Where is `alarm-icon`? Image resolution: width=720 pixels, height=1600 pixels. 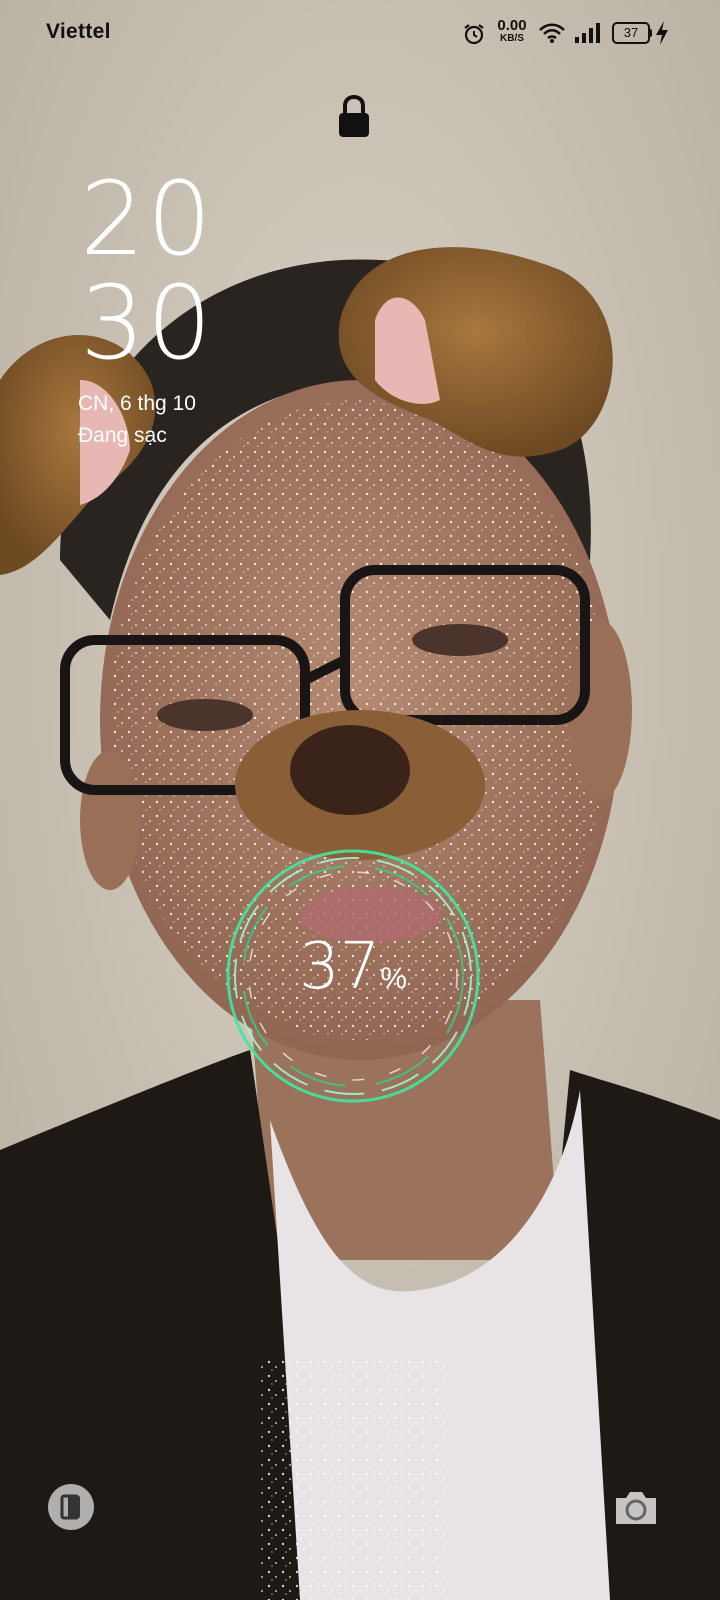 alarm-icon is located at coordinates (474, 34).